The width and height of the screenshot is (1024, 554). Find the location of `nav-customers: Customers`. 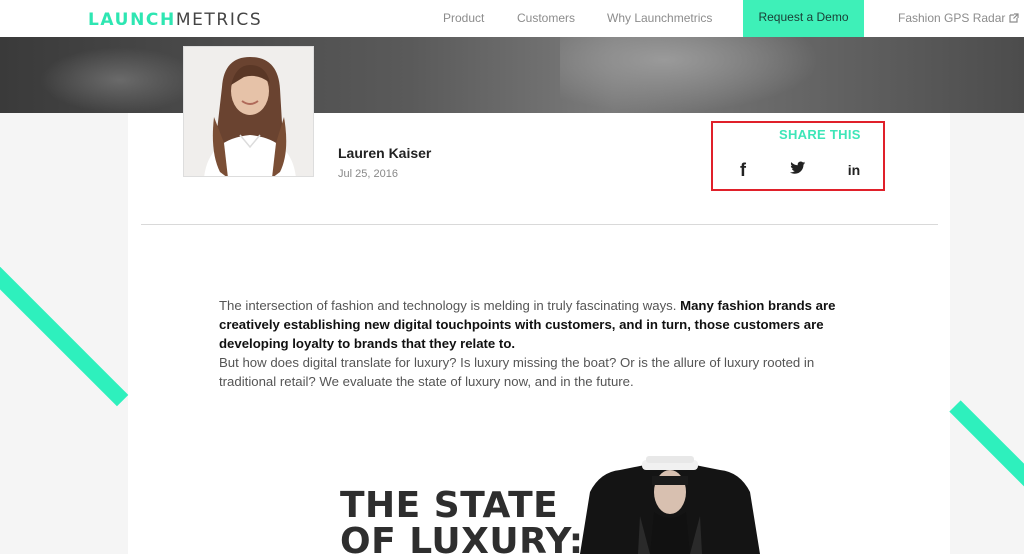

nav-customers: Customers is located at coordinates (546, 18).